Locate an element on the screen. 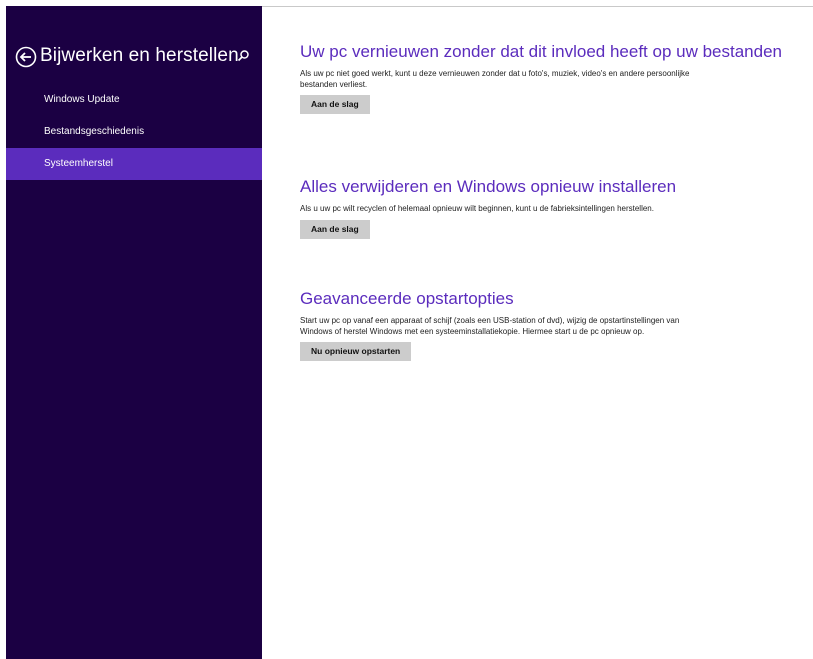 The height and width of the screenshot is (659, 813). sidebar-item-bestandsgeschiedenis: Bestandsgeschiedenis is located at coordinates (134, 132).